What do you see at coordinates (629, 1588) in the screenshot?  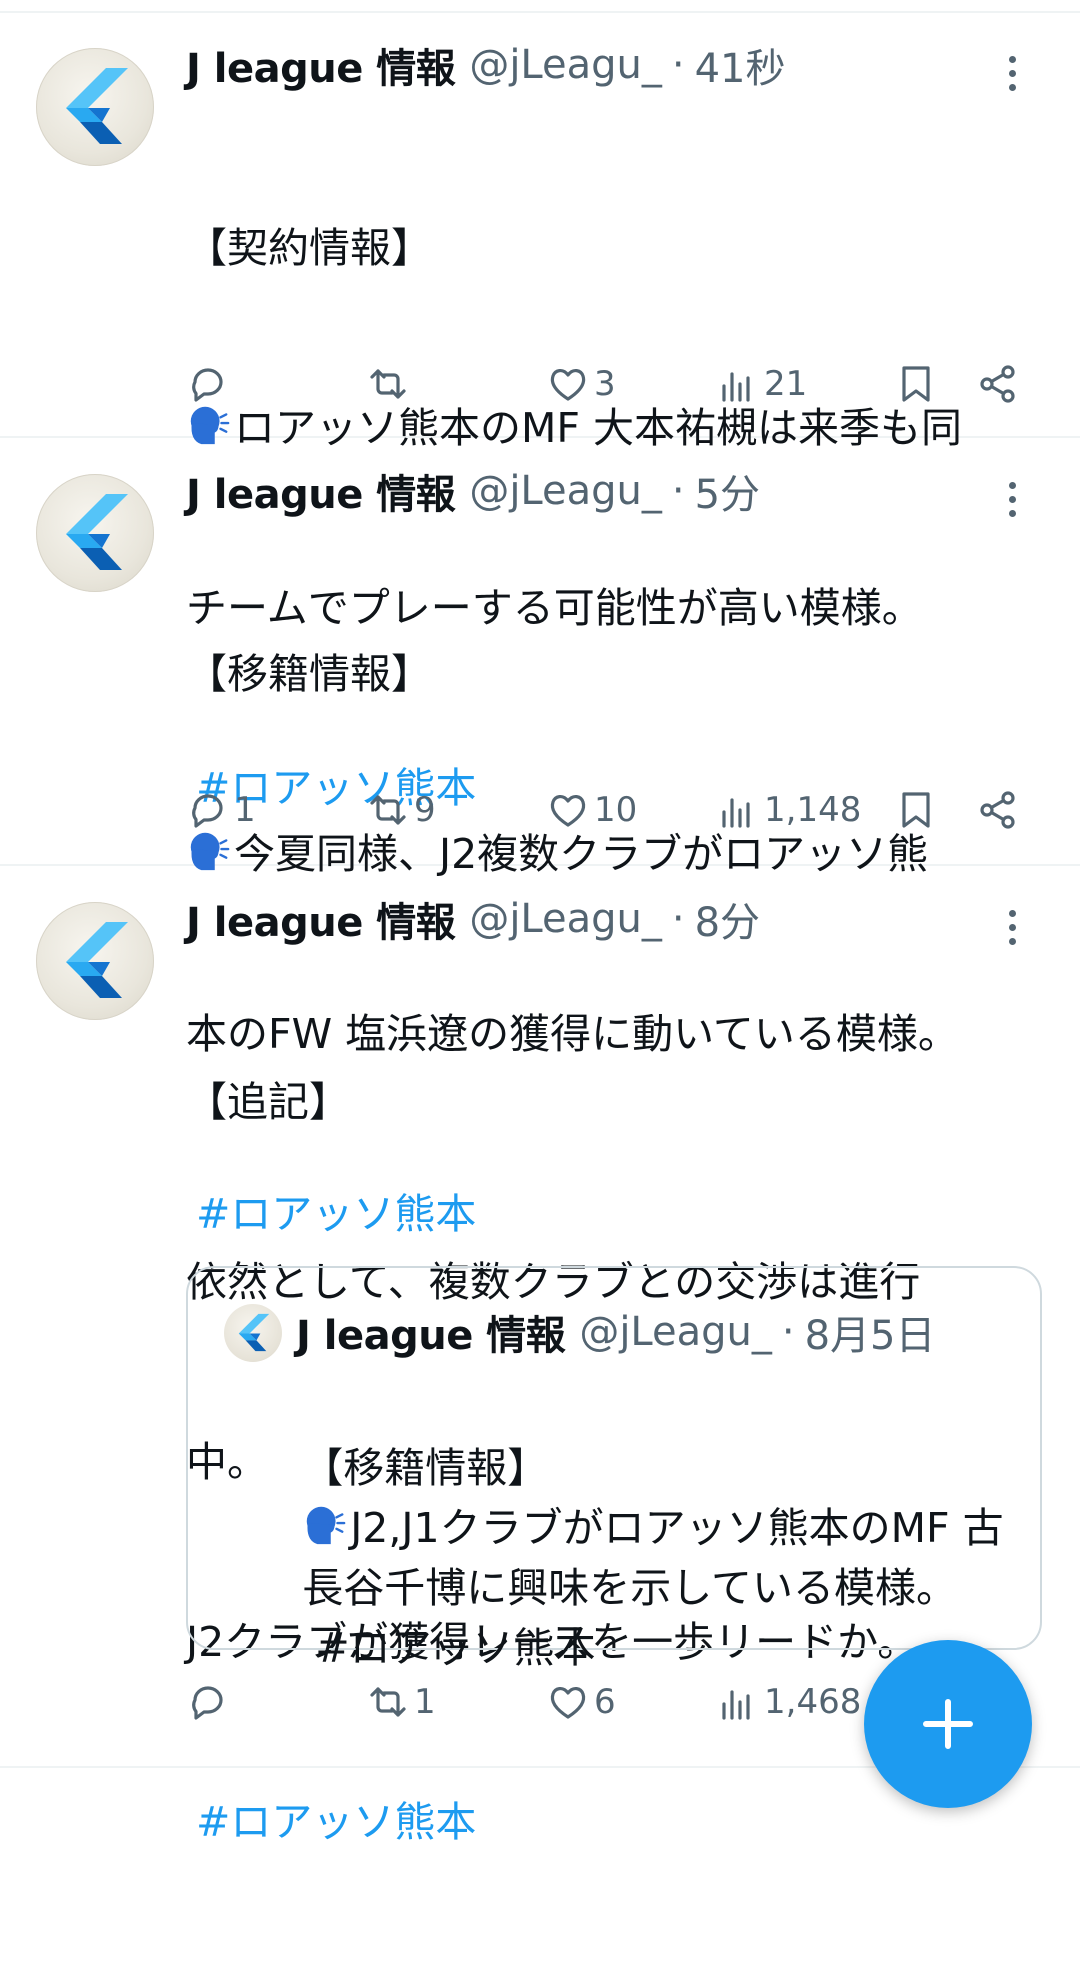 I see `quoted-text-line: 長谷千博に興味を示している模様。` at bounding box center [629, 1588].